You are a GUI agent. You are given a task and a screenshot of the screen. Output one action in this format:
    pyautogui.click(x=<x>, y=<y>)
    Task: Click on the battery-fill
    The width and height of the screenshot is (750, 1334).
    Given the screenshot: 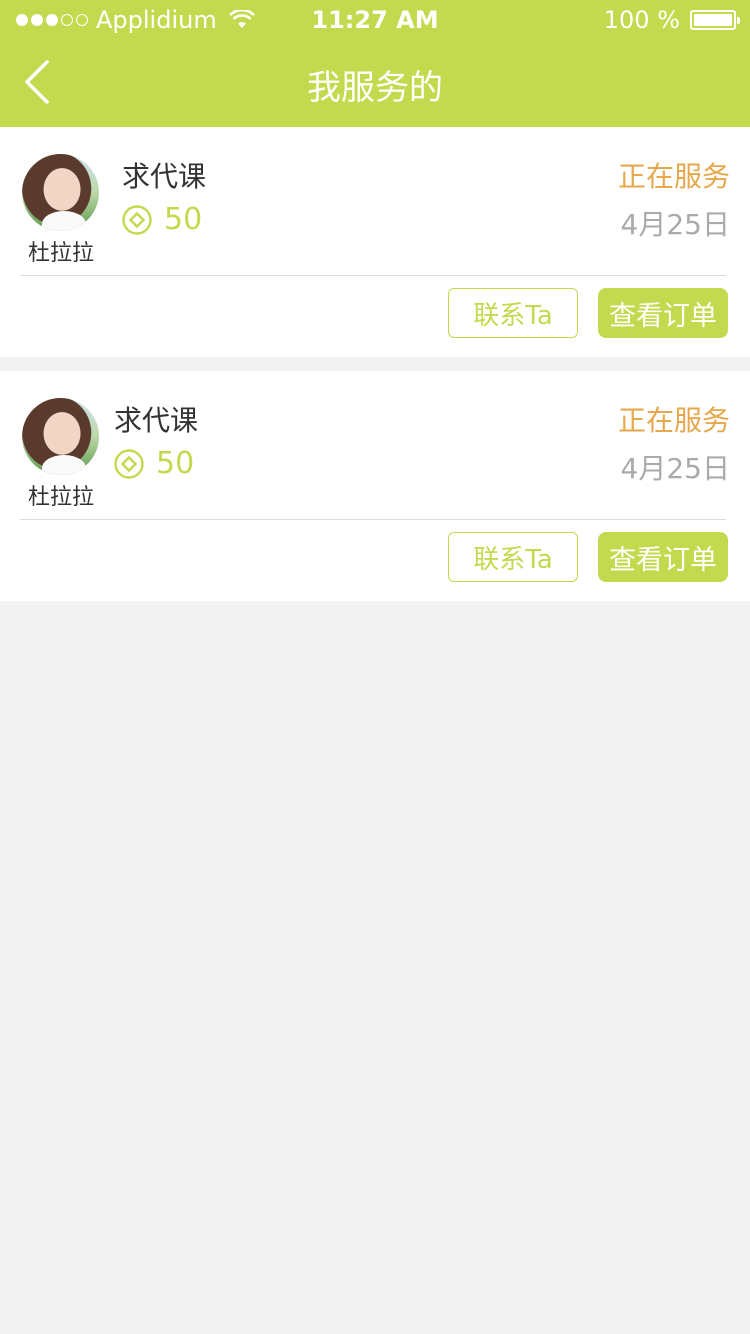 What is the action you would take?
    pyautogui.click(x=713, y=20)
    